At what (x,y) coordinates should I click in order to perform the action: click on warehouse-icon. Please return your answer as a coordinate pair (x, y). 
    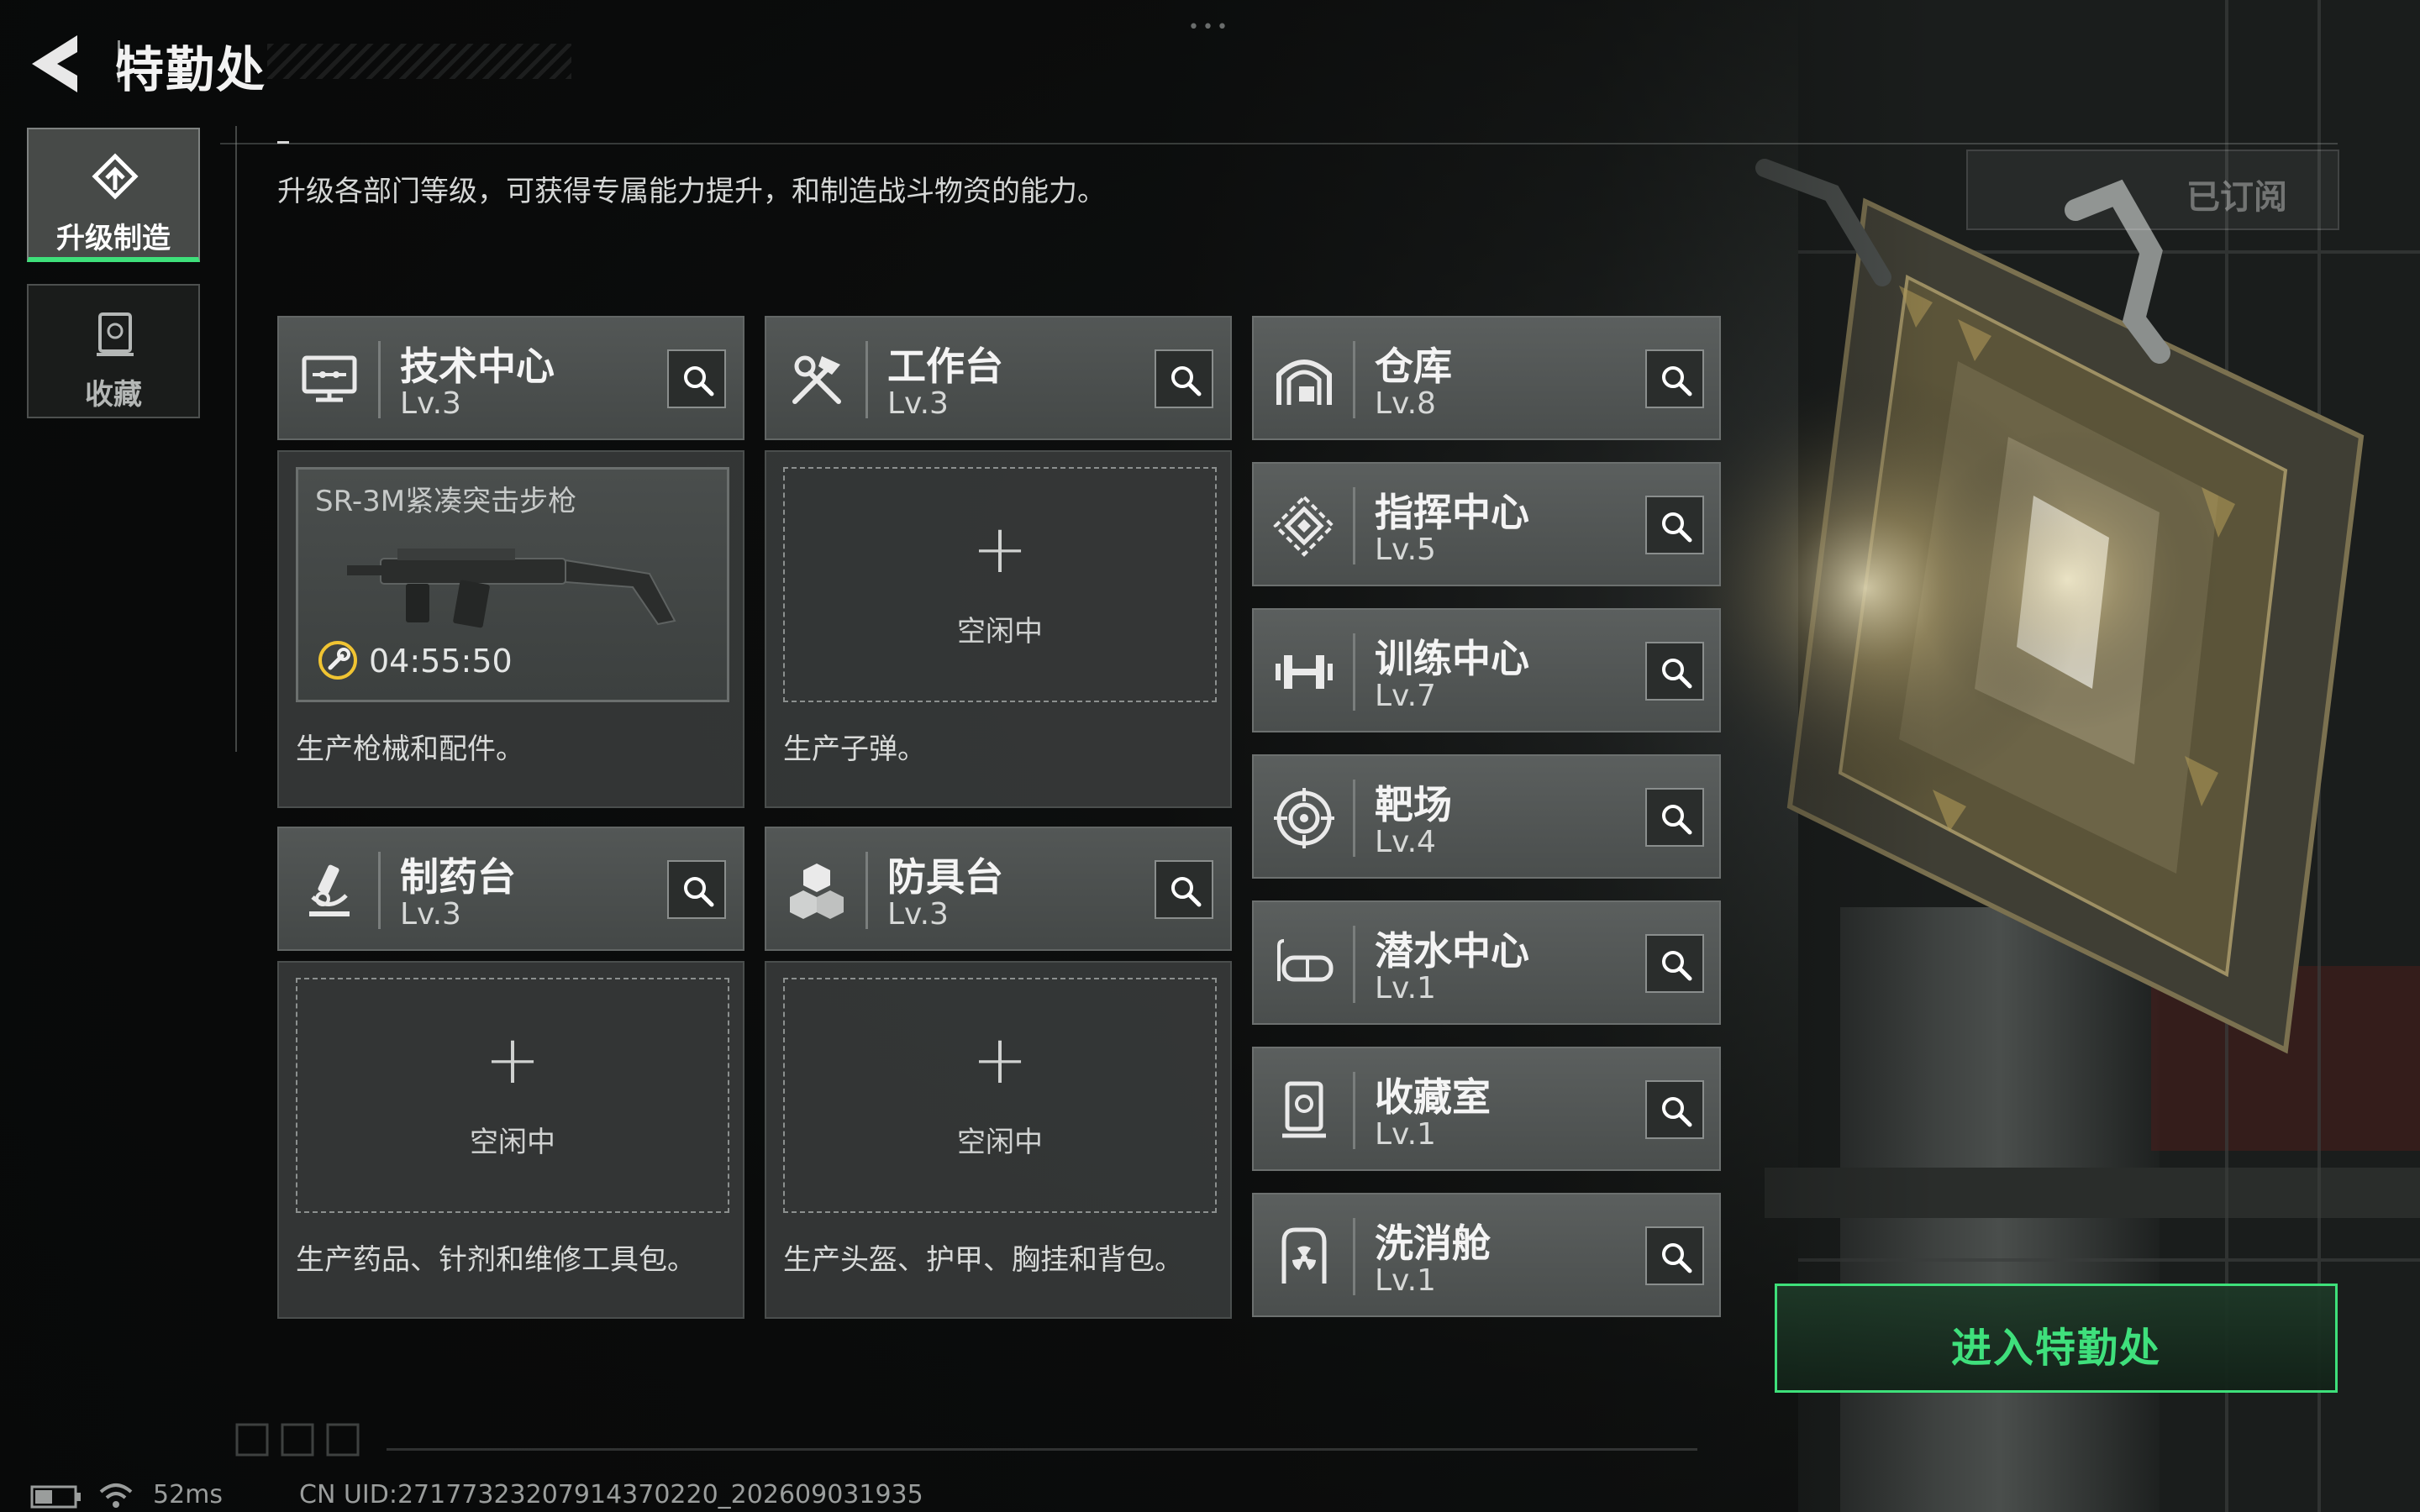
    Looking at the image, I should click on (1304, 382).